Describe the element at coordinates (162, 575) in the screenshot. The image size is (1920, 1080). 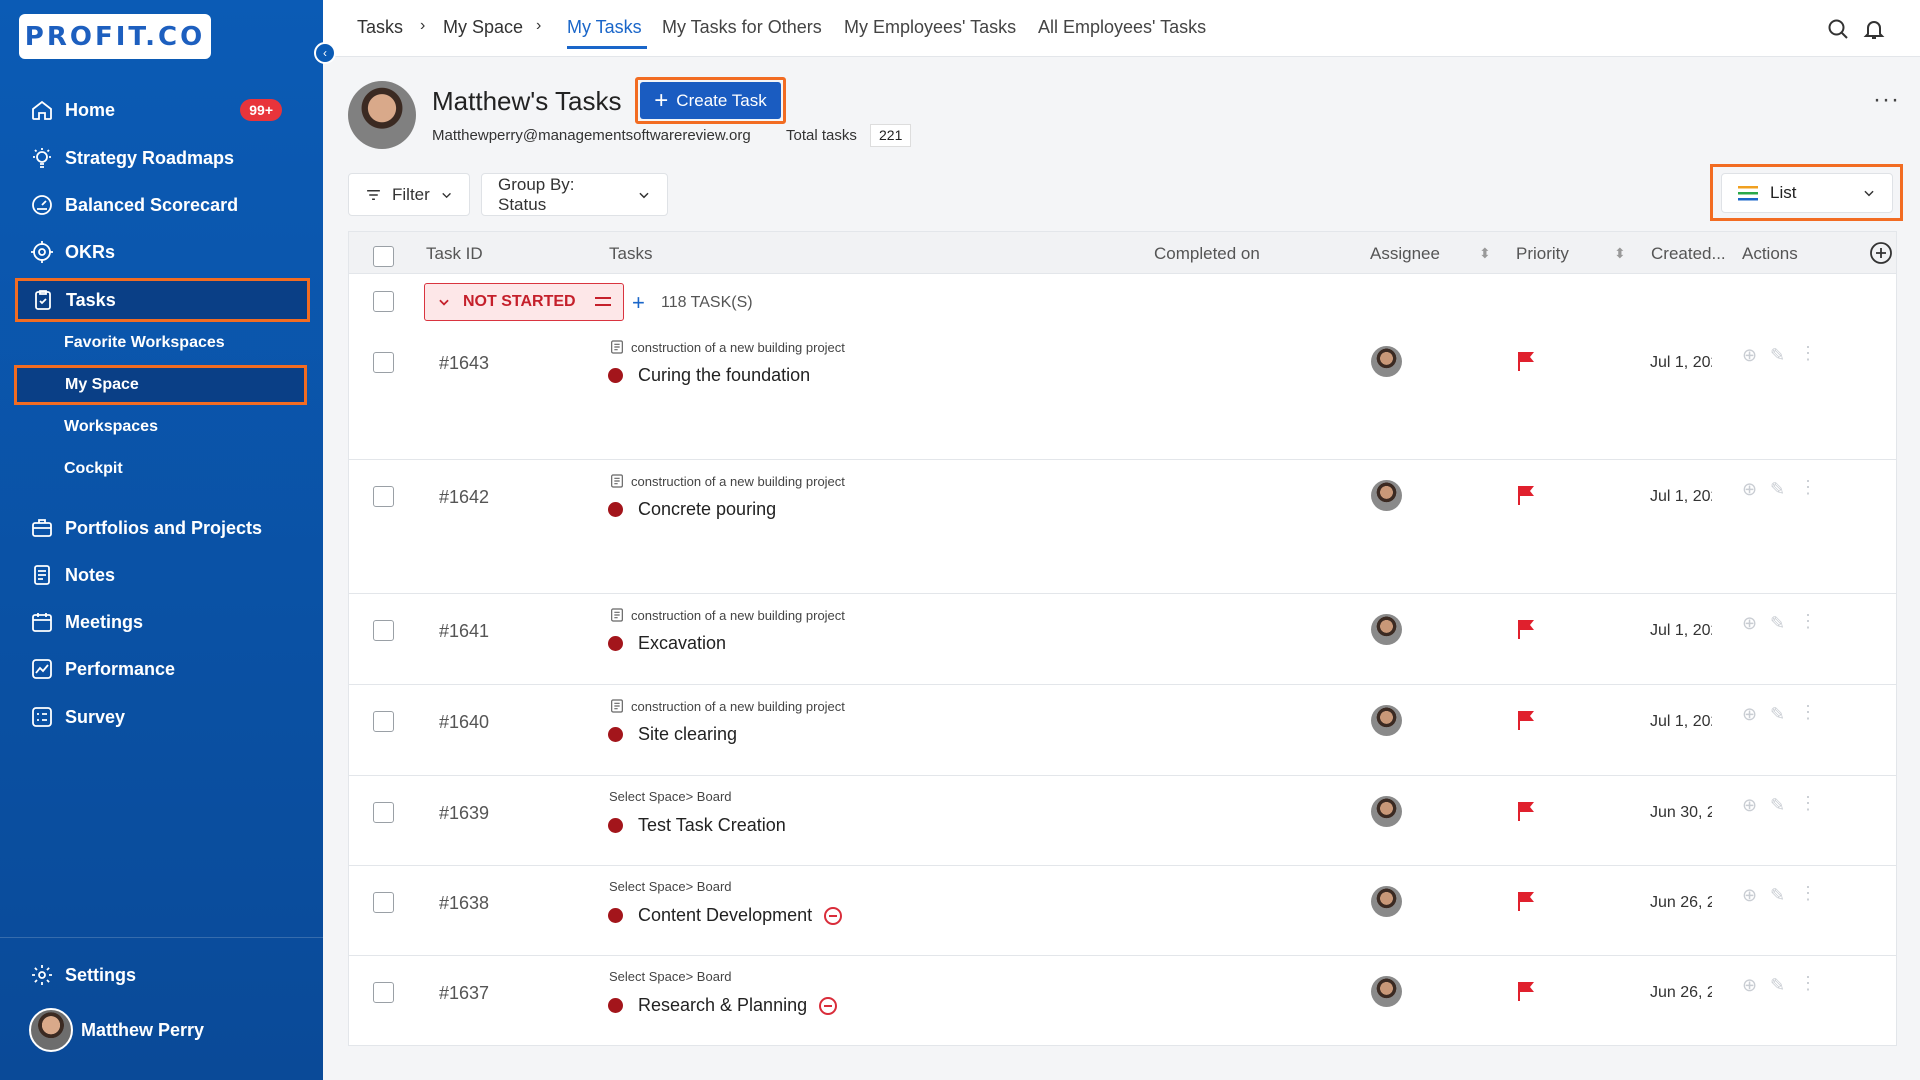
I see `sidebar-item-notes: Notes` at that location.